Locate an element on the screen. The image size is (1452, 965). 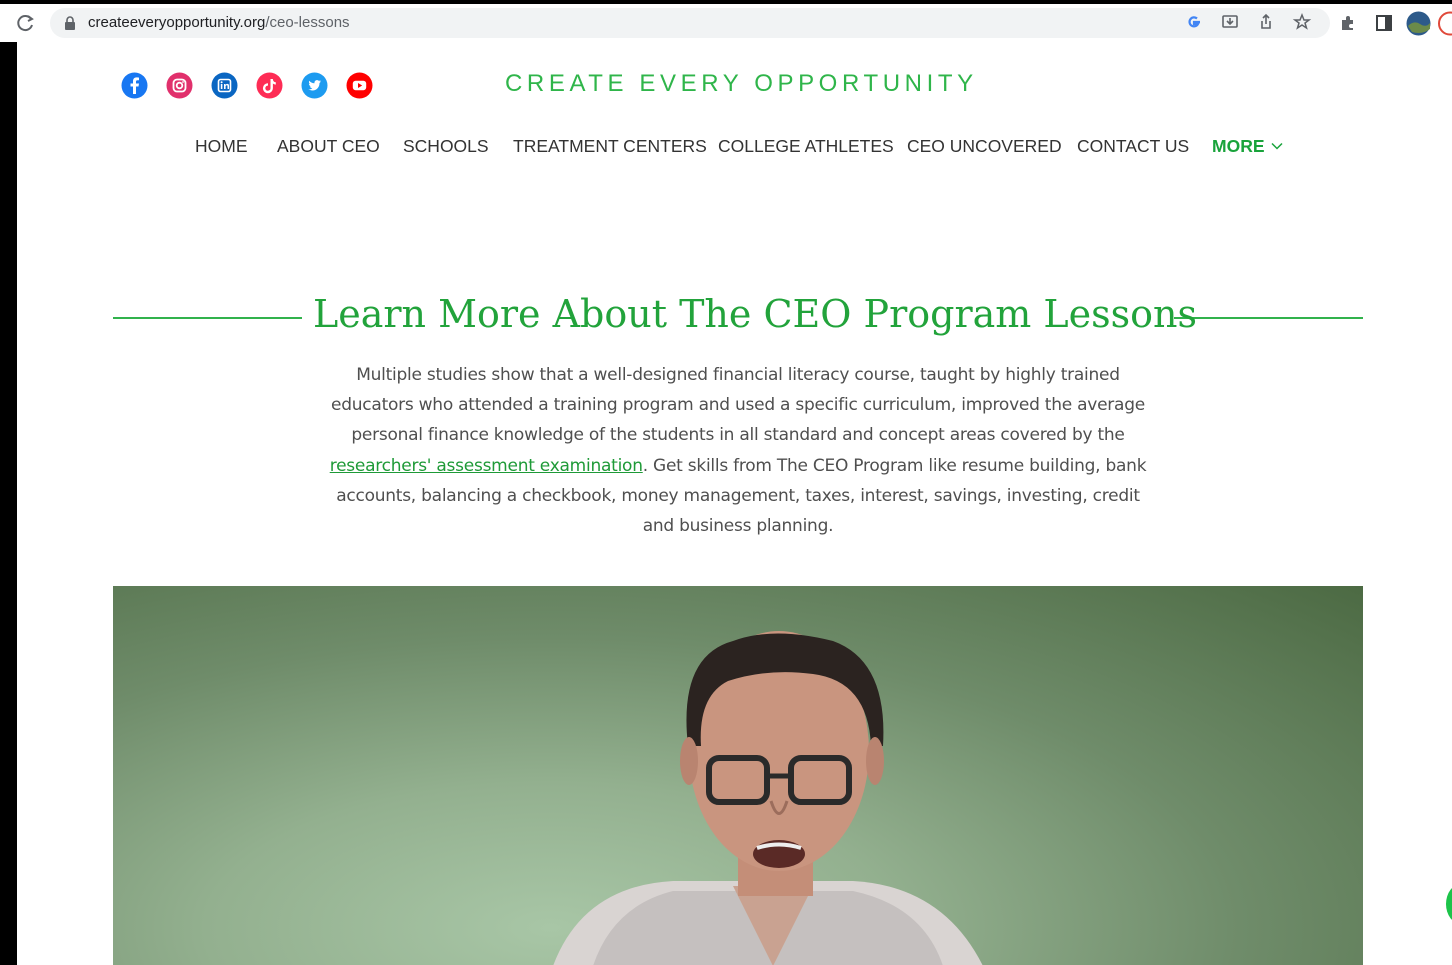
presenter-image is located at coordinates (768, 798).